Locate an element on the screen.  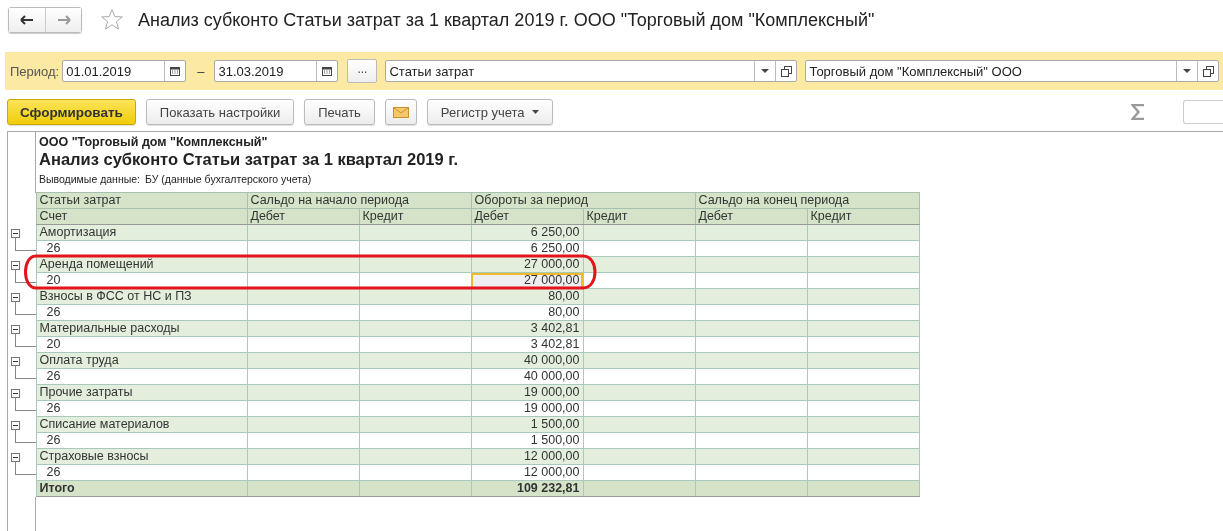
organization-select: Торговый дом "Комплексный" ООО is located at coordinates (1012, 71).